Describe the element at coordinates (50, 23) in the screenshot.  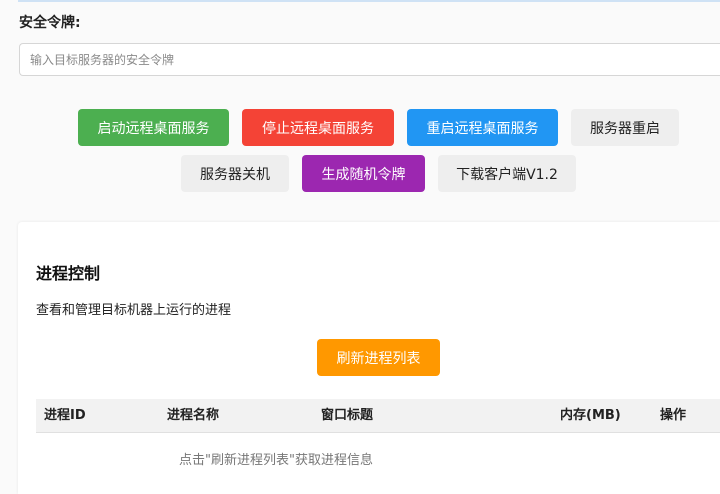
I see `token-label: 安全令牌:` at that location.